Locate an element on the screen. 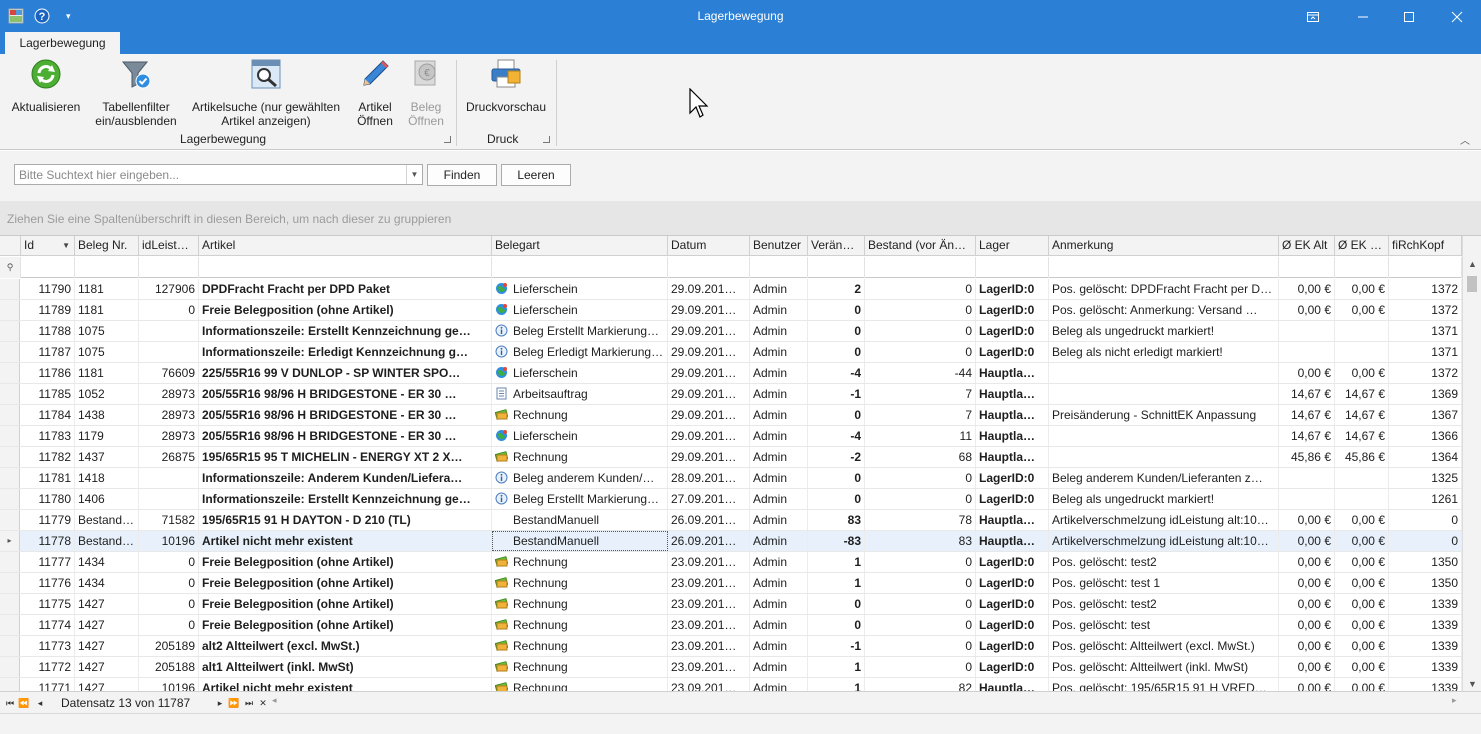 The height and width of the screenshot is (734, 1481). cell-veraenderung: -83 is located at coordinates (836, 541).